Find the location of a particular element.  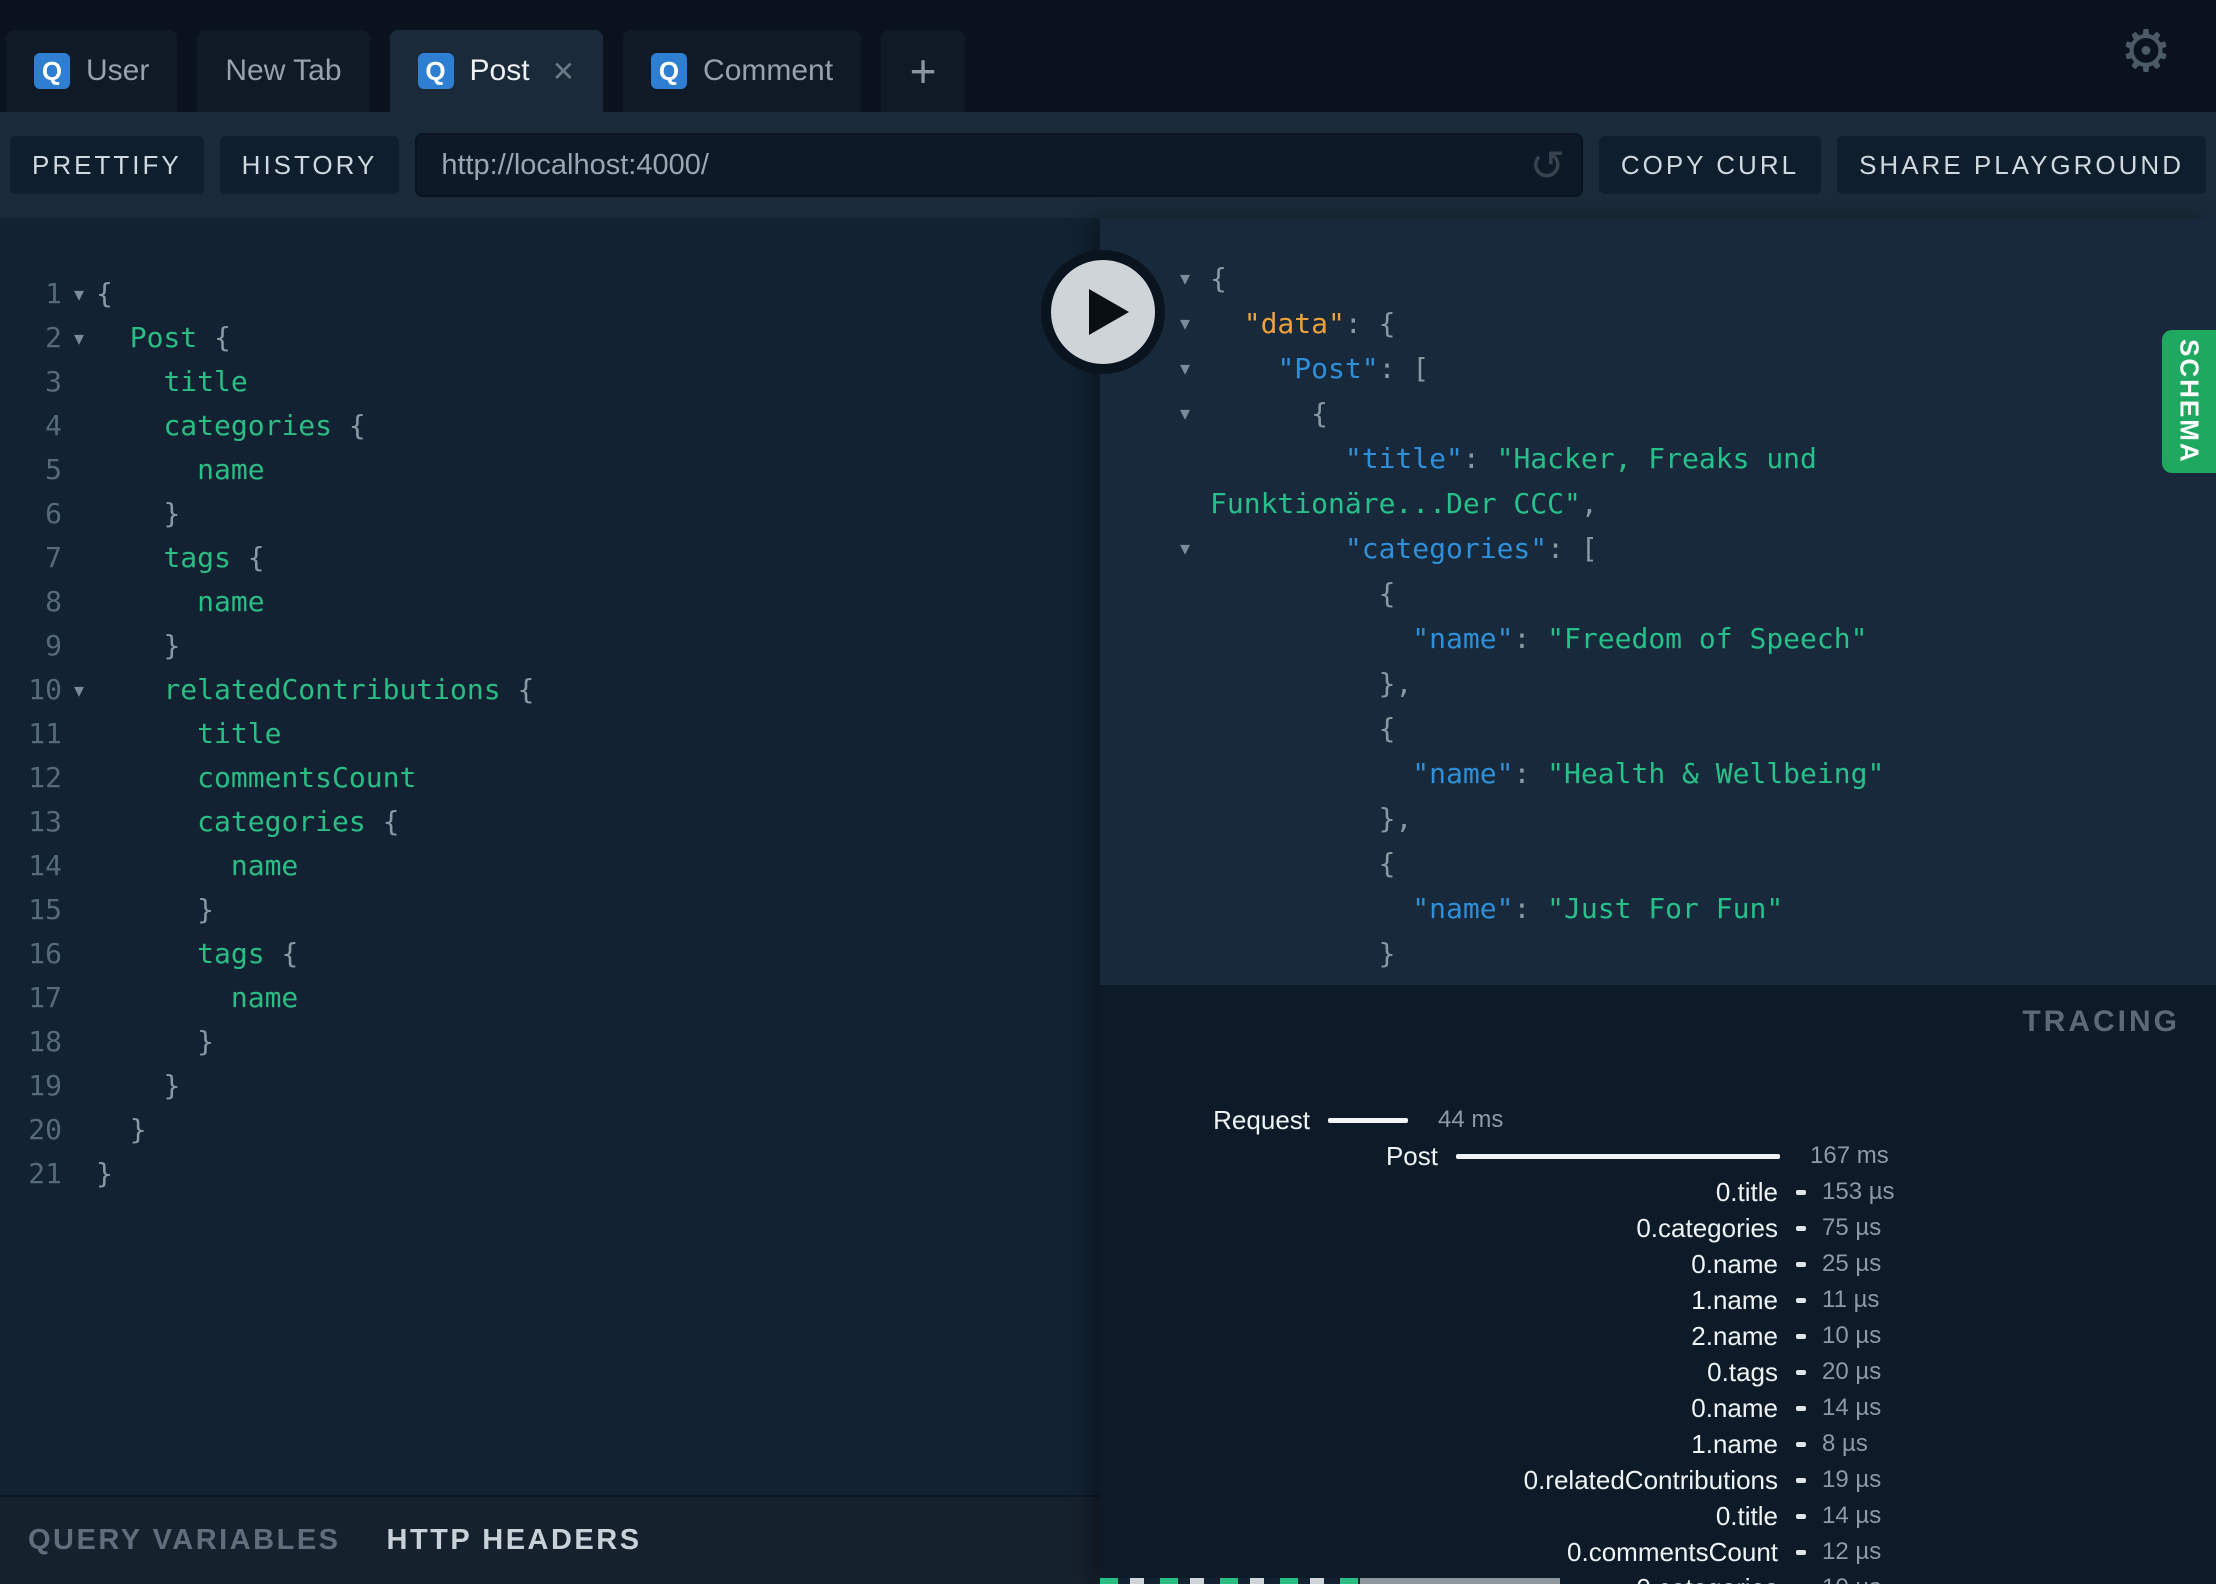

close-tab-icon: ✕ is located at coordinates (563, 71).